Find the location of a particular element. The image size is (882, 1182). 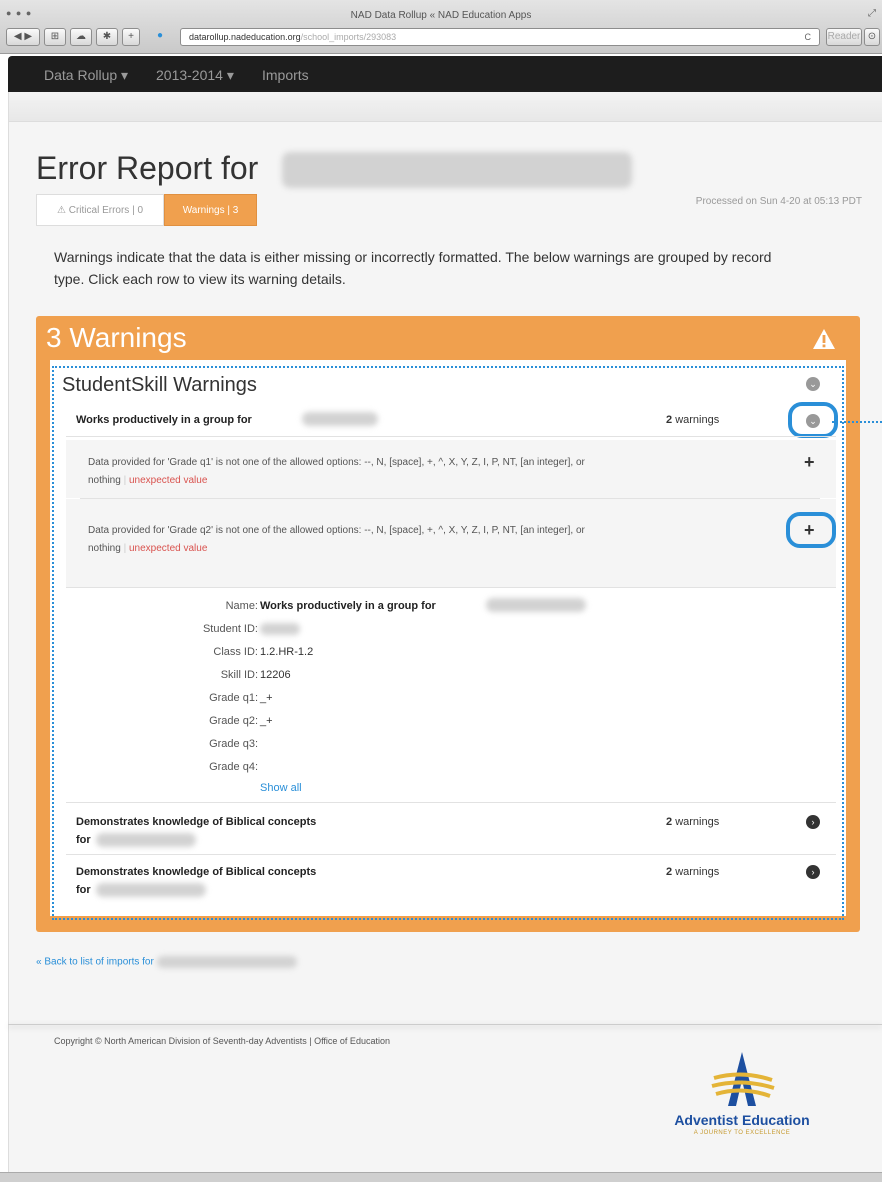

reload-icon: C is located at coordinates (808, 37).